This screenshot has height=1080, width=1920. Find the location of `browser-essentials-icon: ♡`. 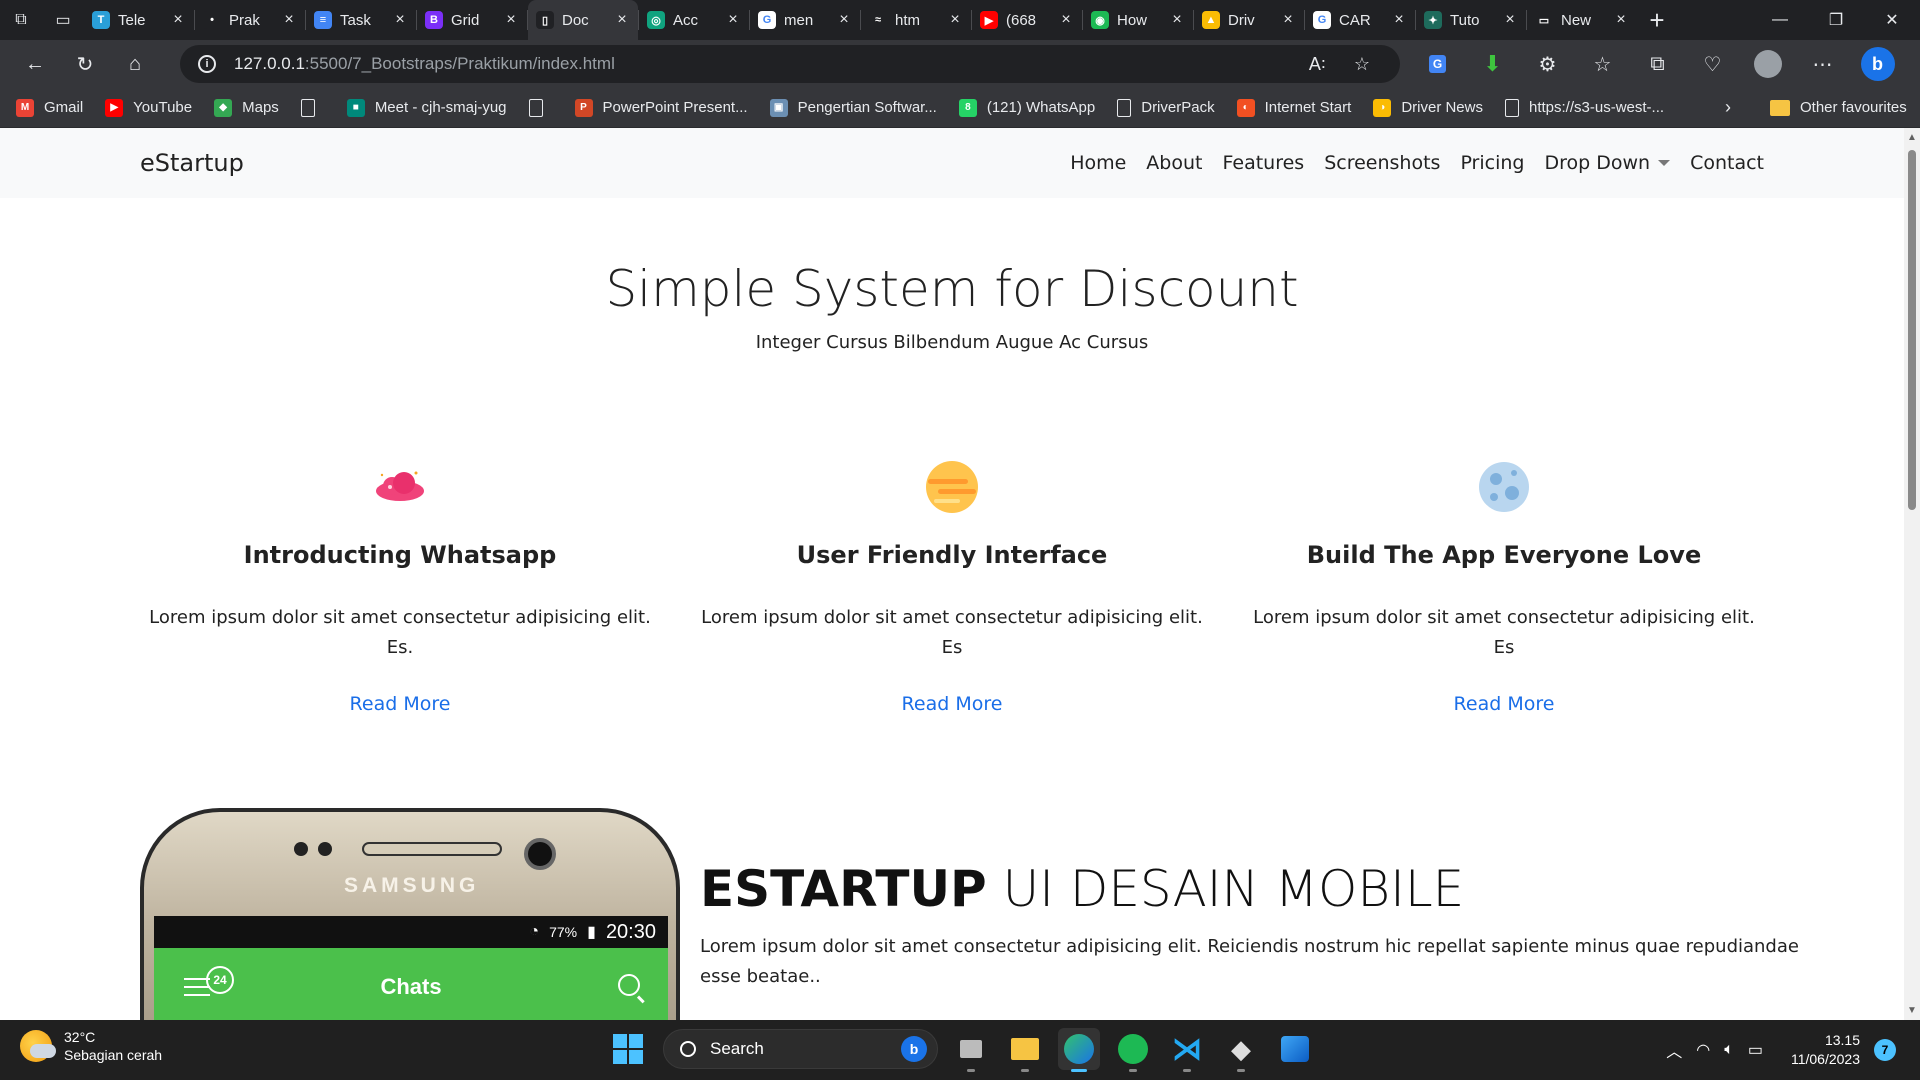

browser-essentials-icon: ♡ is located at coordinates (1712, 64).